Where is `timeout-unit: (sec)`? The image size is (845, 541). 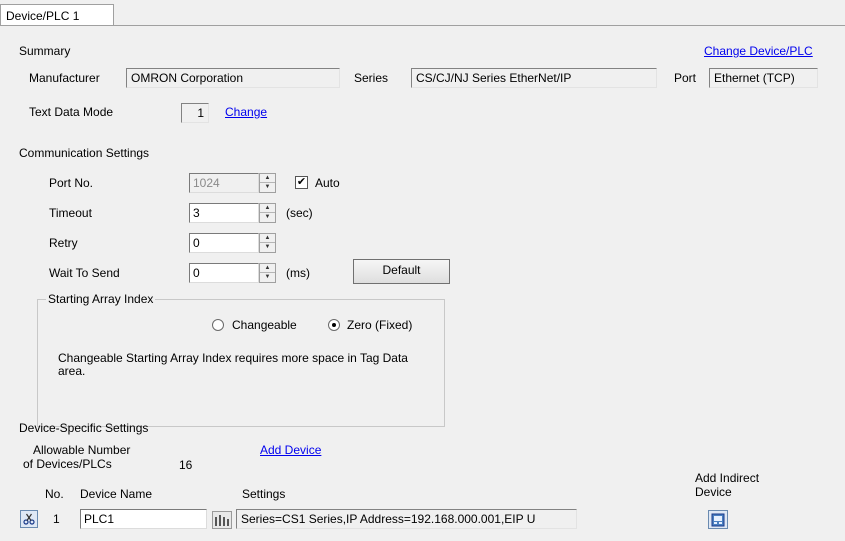
timeout-unit: (sec) is located at coordinates (299, 213).